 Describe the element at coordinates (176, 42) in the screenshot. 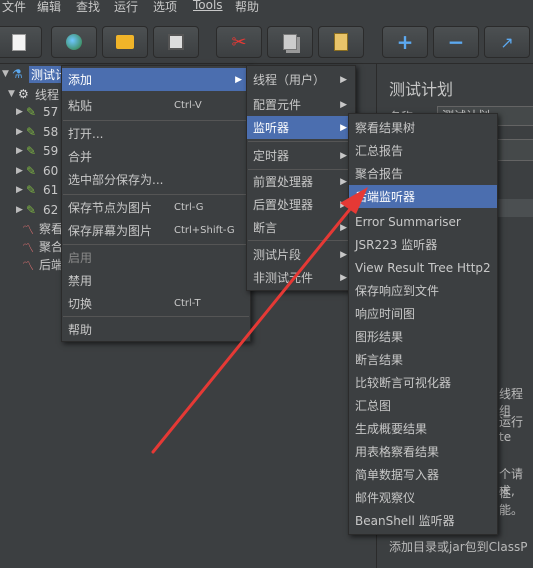

I see `save-button` at that location.